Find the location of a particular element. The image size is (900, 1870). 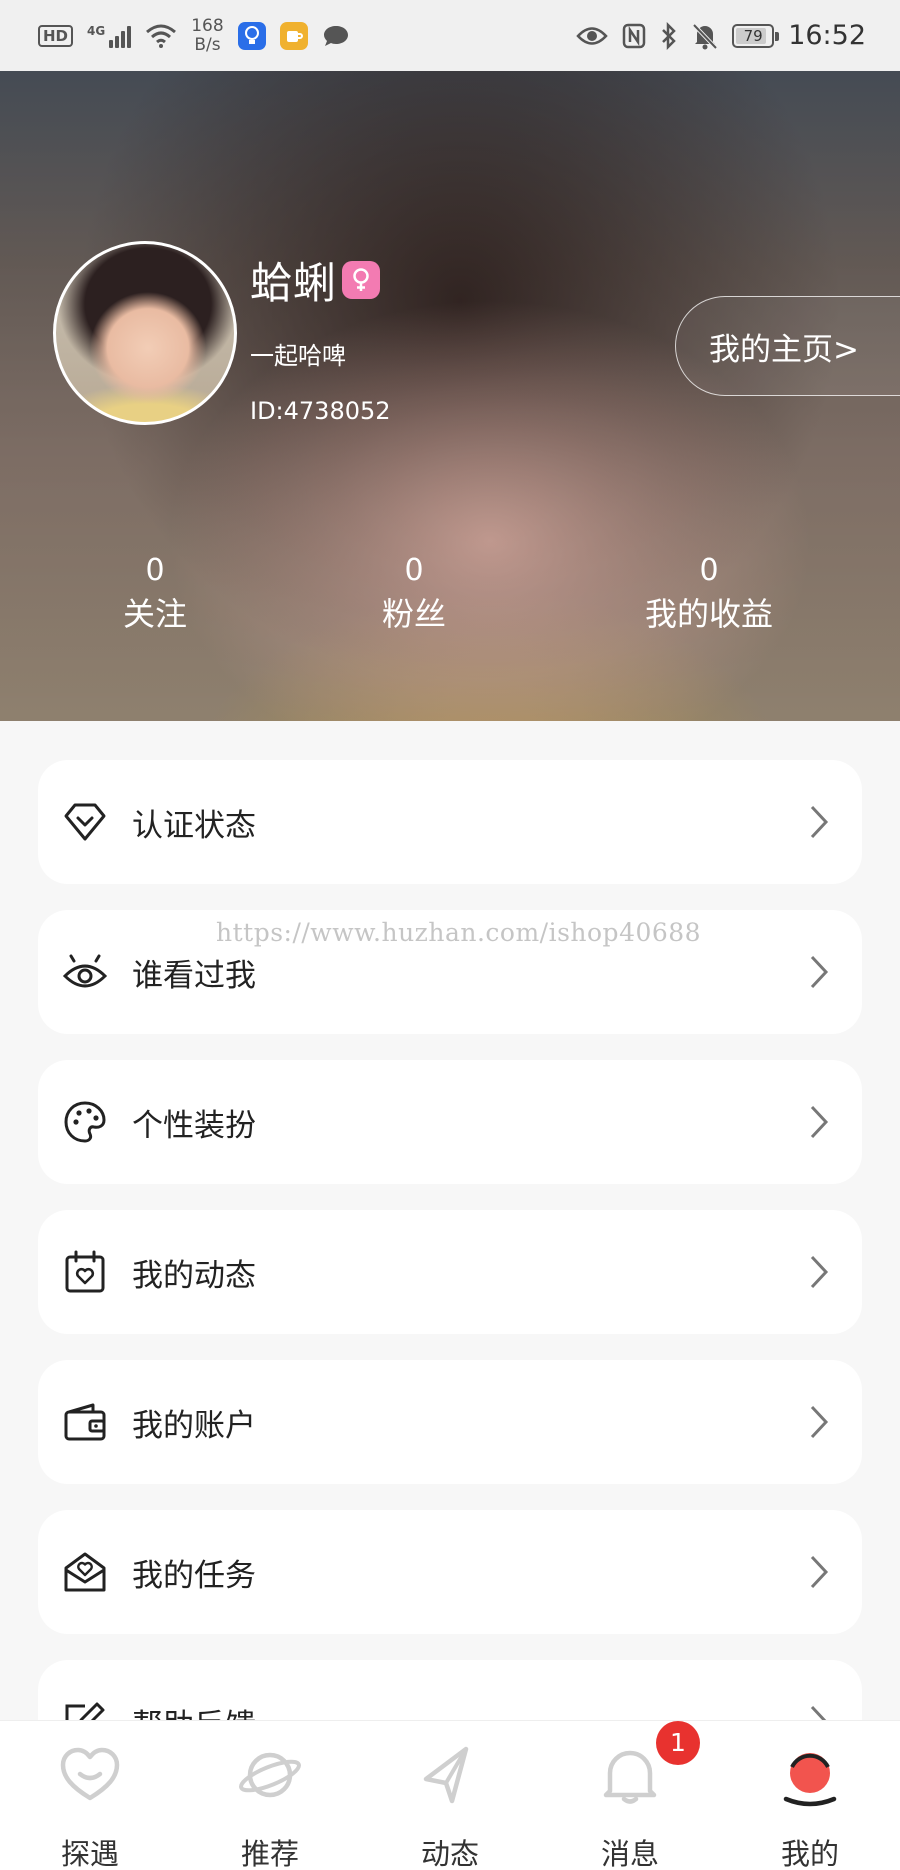

profile-id: ID:4738052 is located at coordinates (320, 411).